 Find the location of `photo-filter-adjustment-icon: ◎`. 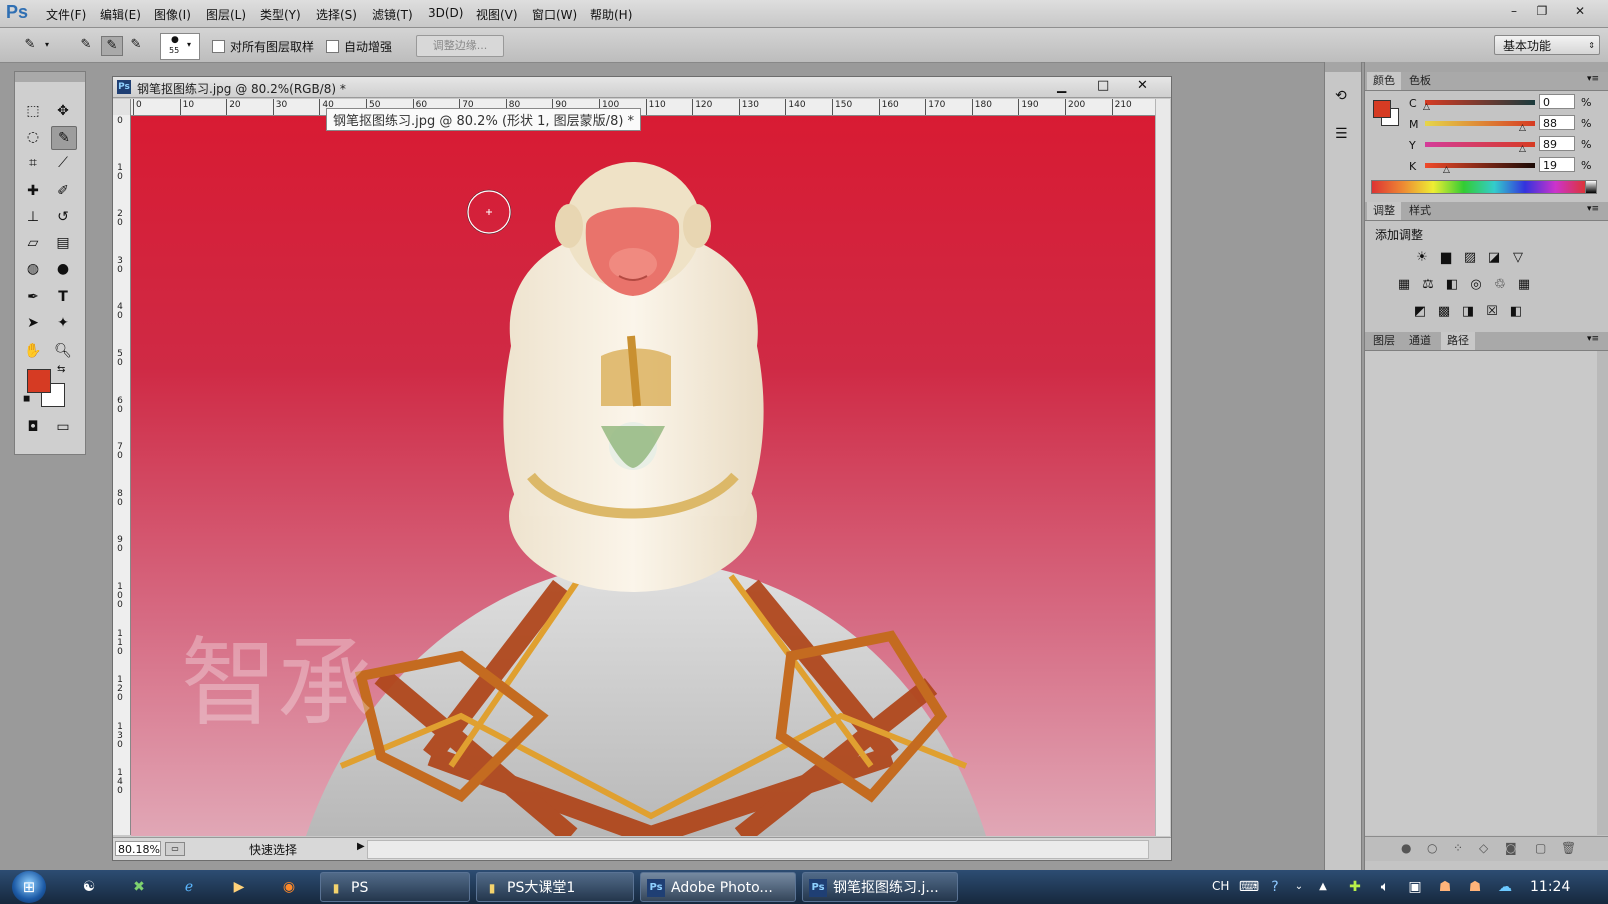

photo-filter-adjustment-icon: ◎ is located at coordinates (1476, 285).